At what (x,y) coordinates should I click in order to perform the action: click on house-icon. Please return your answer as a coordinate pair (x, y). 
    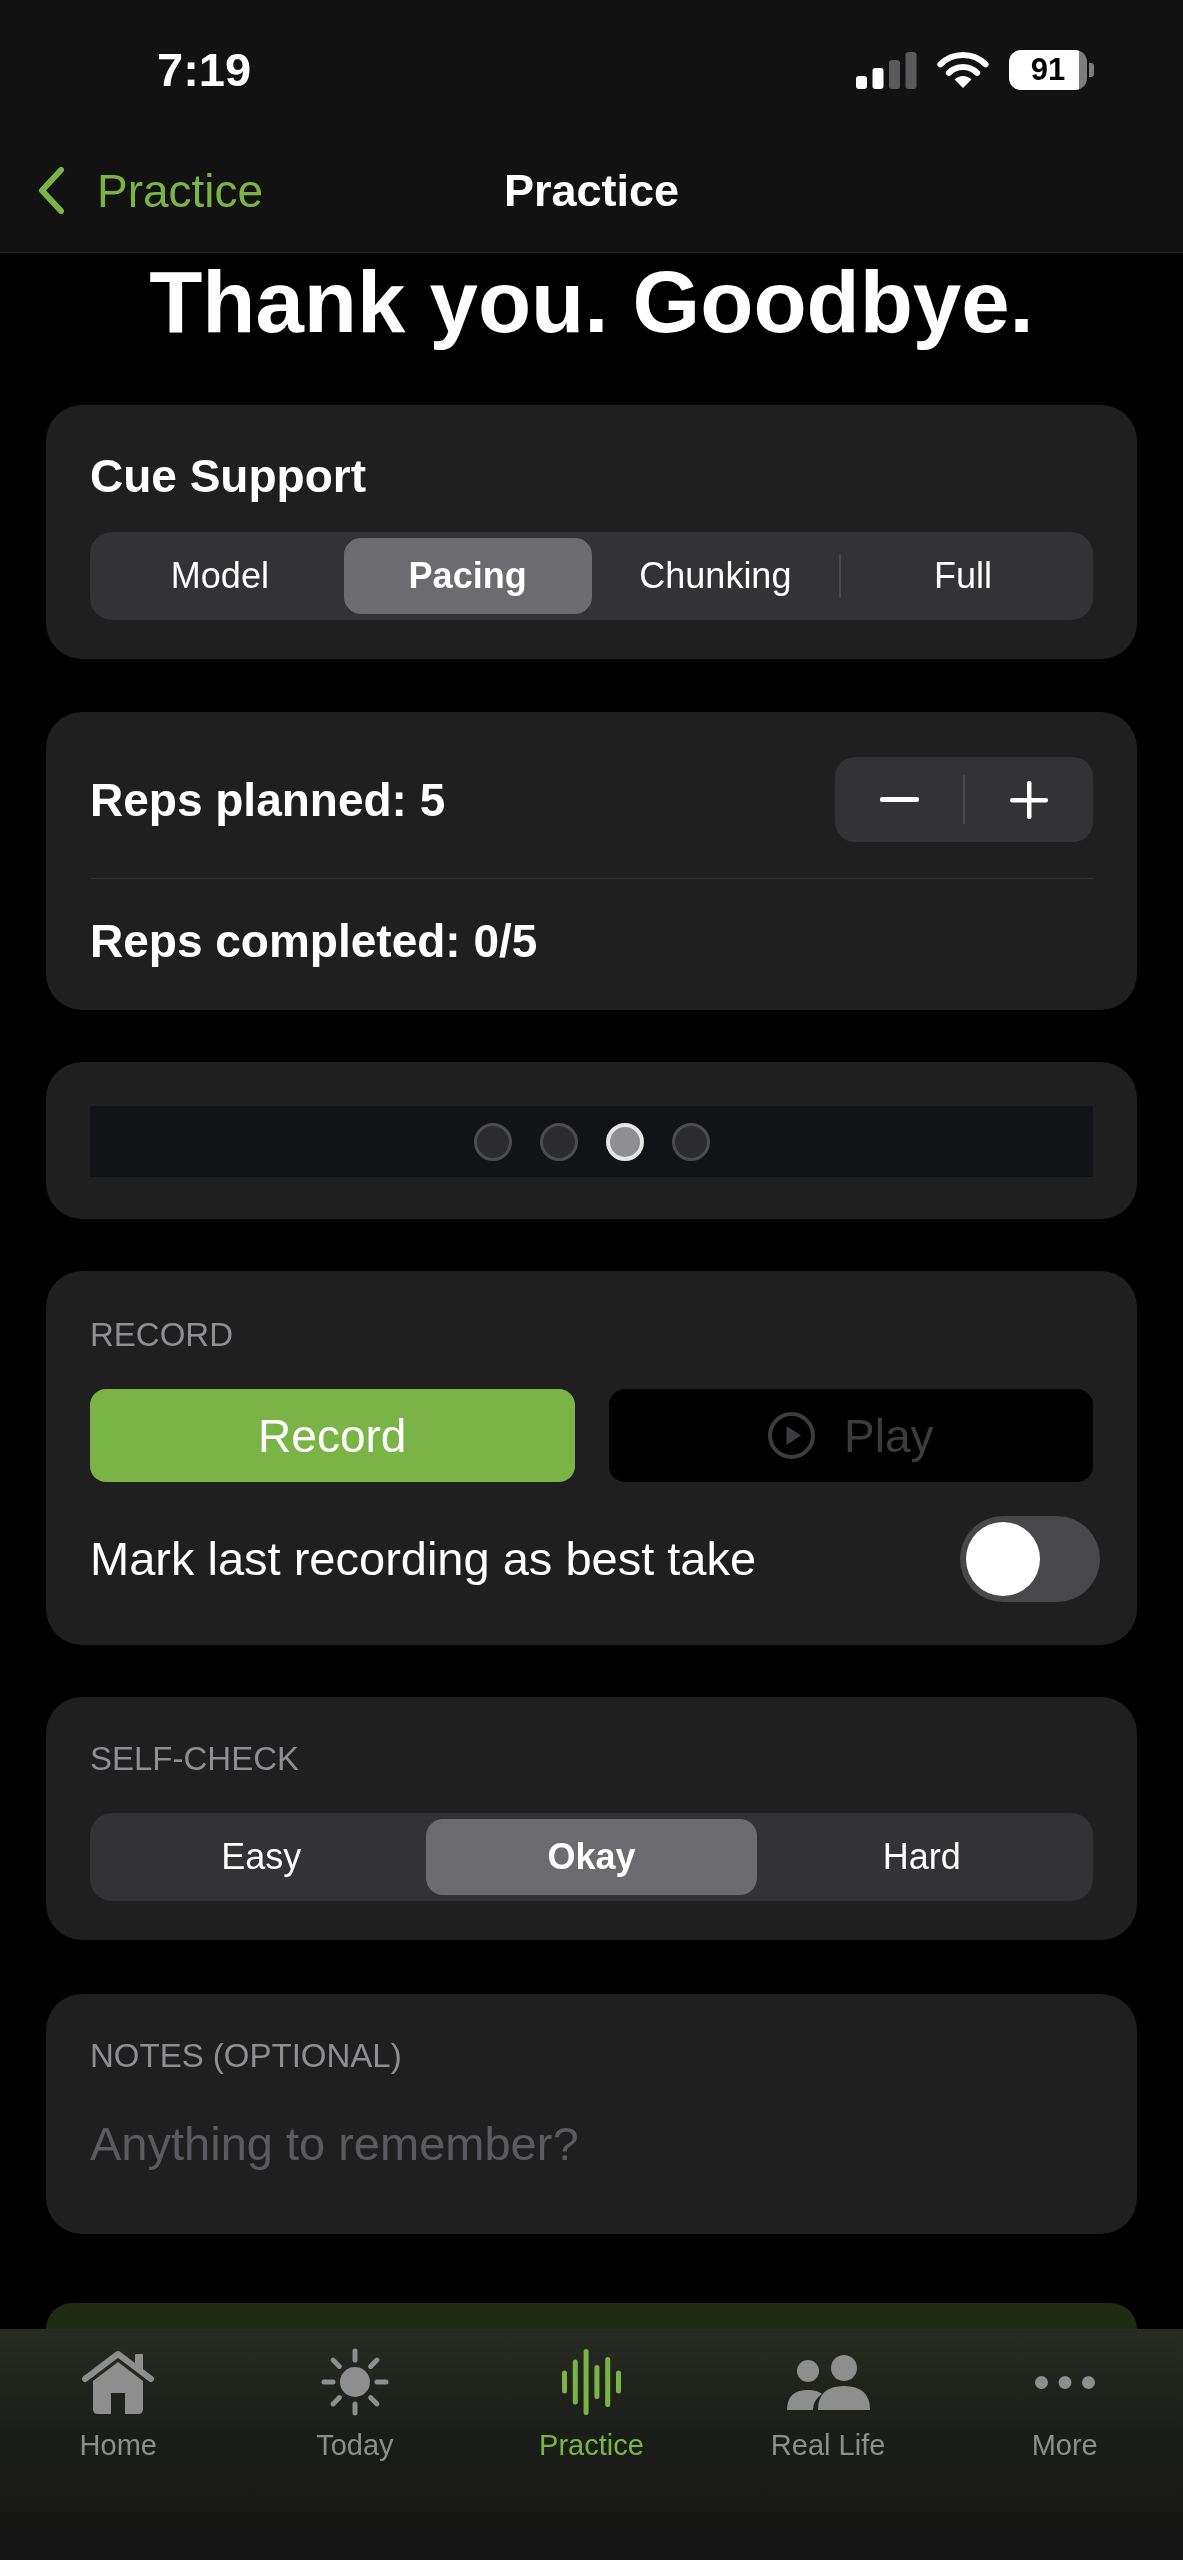
    Looking at the image, I should click on (118, 2382).